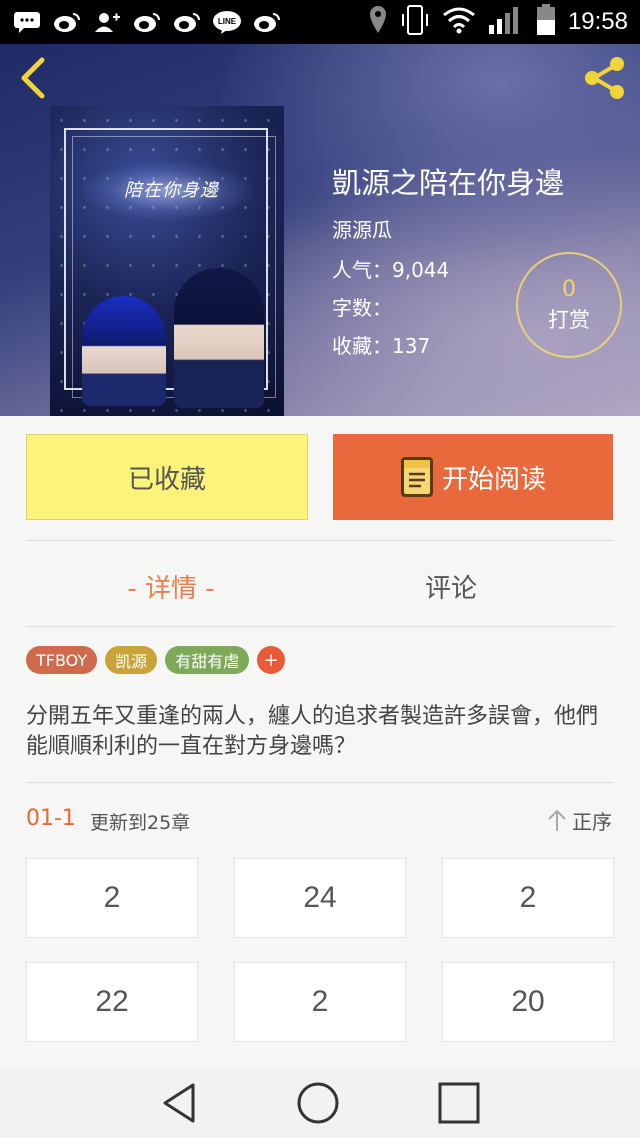  I want to click on status-bar: LINE 19:58, so click(320, 22).